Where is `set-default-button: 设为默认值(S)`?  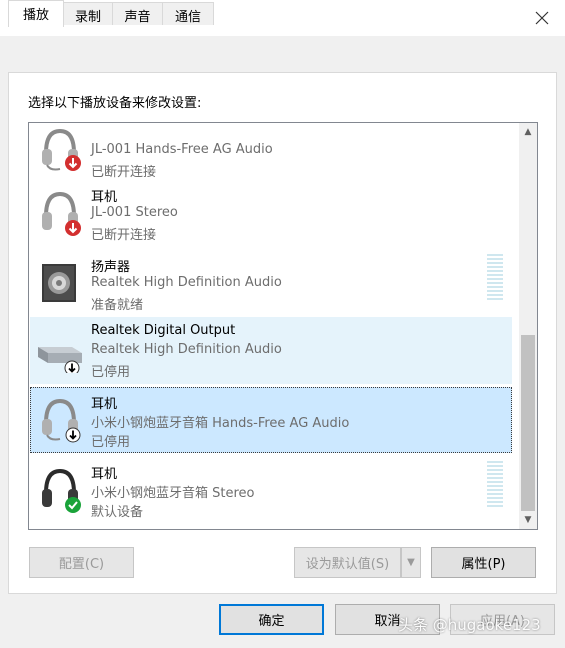
set-default-button: 设为默认值(S) is located at coordinates (347, 562).